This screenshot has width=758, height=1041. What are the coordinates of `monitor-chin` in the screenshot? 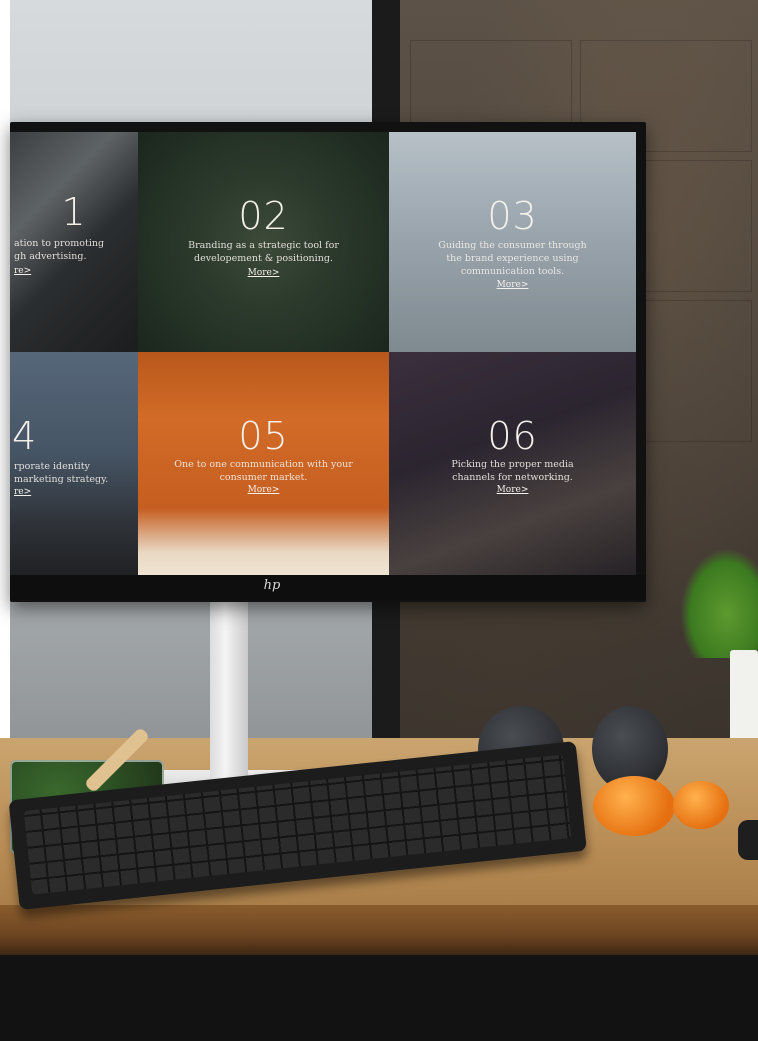 It's located at (328, 587).